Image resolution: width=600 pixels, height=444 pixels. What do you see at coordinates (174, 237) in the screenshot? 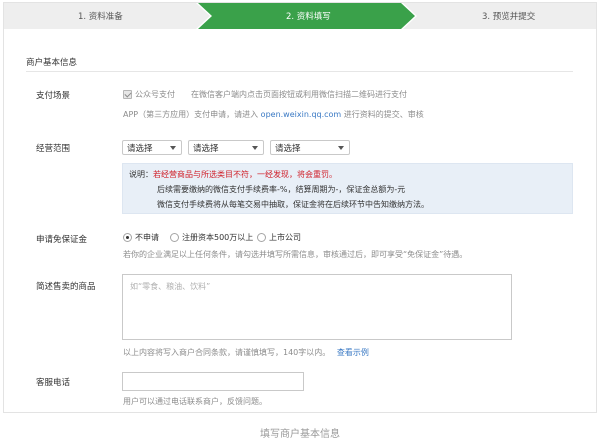
I see `capital-500w-radio` at bounding box center [174, 237].